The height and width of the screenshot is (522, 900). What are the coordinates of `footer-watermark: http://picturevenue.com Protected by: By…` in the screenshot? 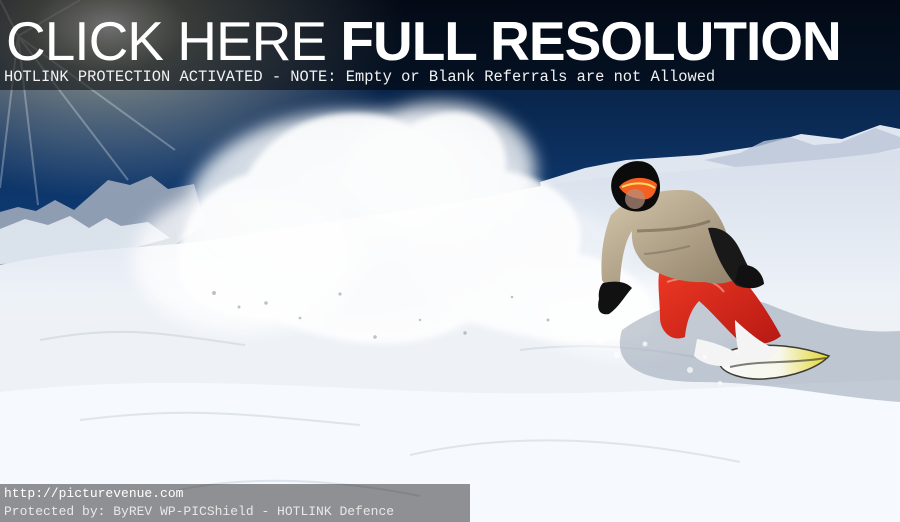 It's located at (235, 503).